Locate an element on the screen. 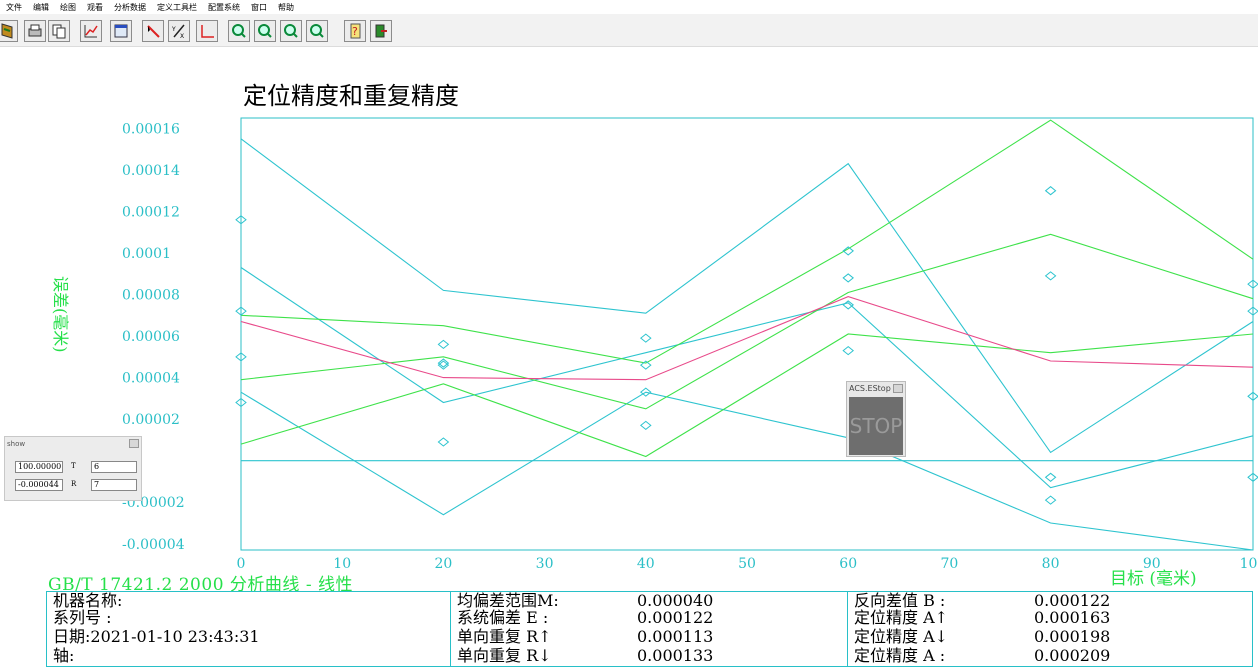 The height and width of the screenshot is (669, 1258). stat-value: 0.000198 is located at coordinates (1072, 636).